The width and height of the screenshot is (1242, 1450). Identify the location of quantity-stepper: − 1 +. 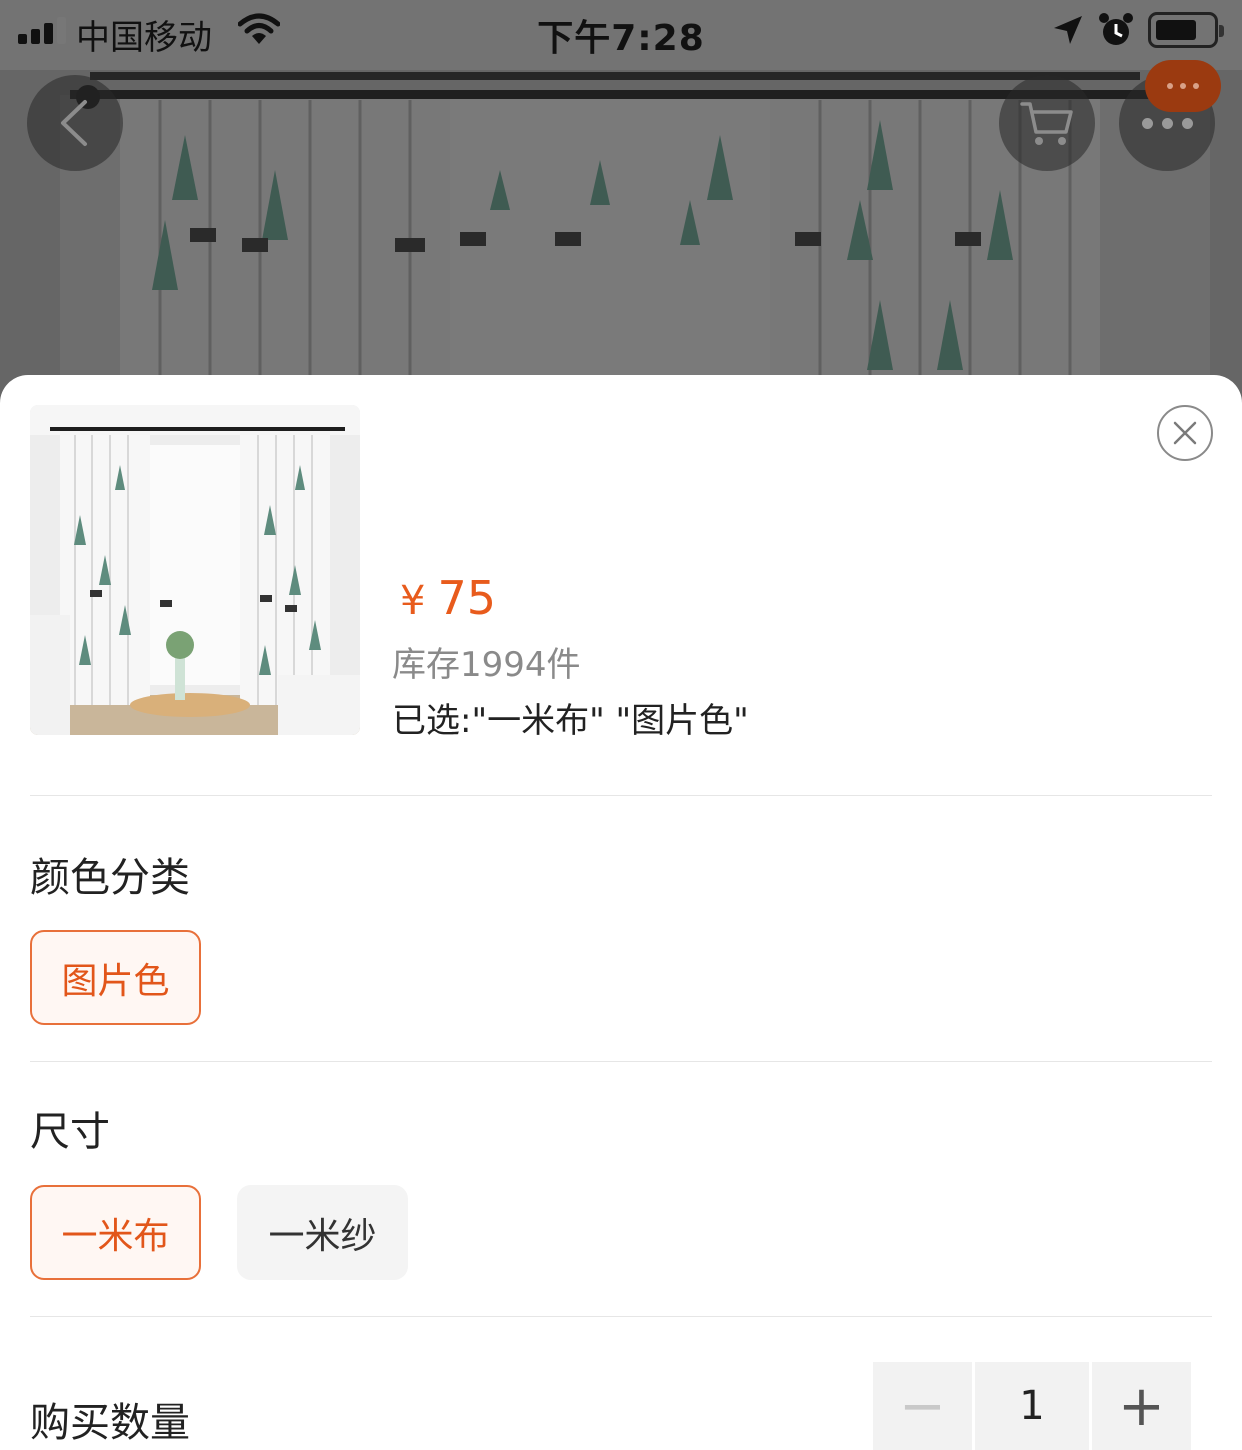
(1032, 1406).